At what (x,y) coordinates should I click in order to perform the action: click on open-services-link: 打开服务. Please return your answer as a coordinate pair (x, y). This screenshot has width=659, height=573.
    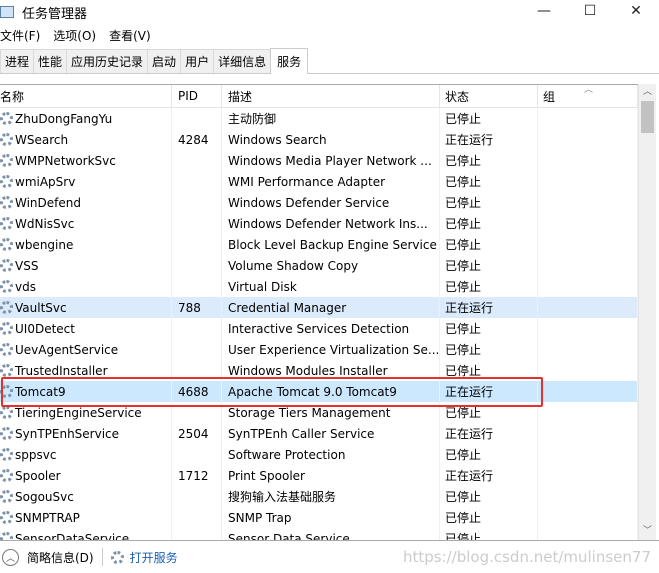
    Looking at the image, I should click on (154, 557).